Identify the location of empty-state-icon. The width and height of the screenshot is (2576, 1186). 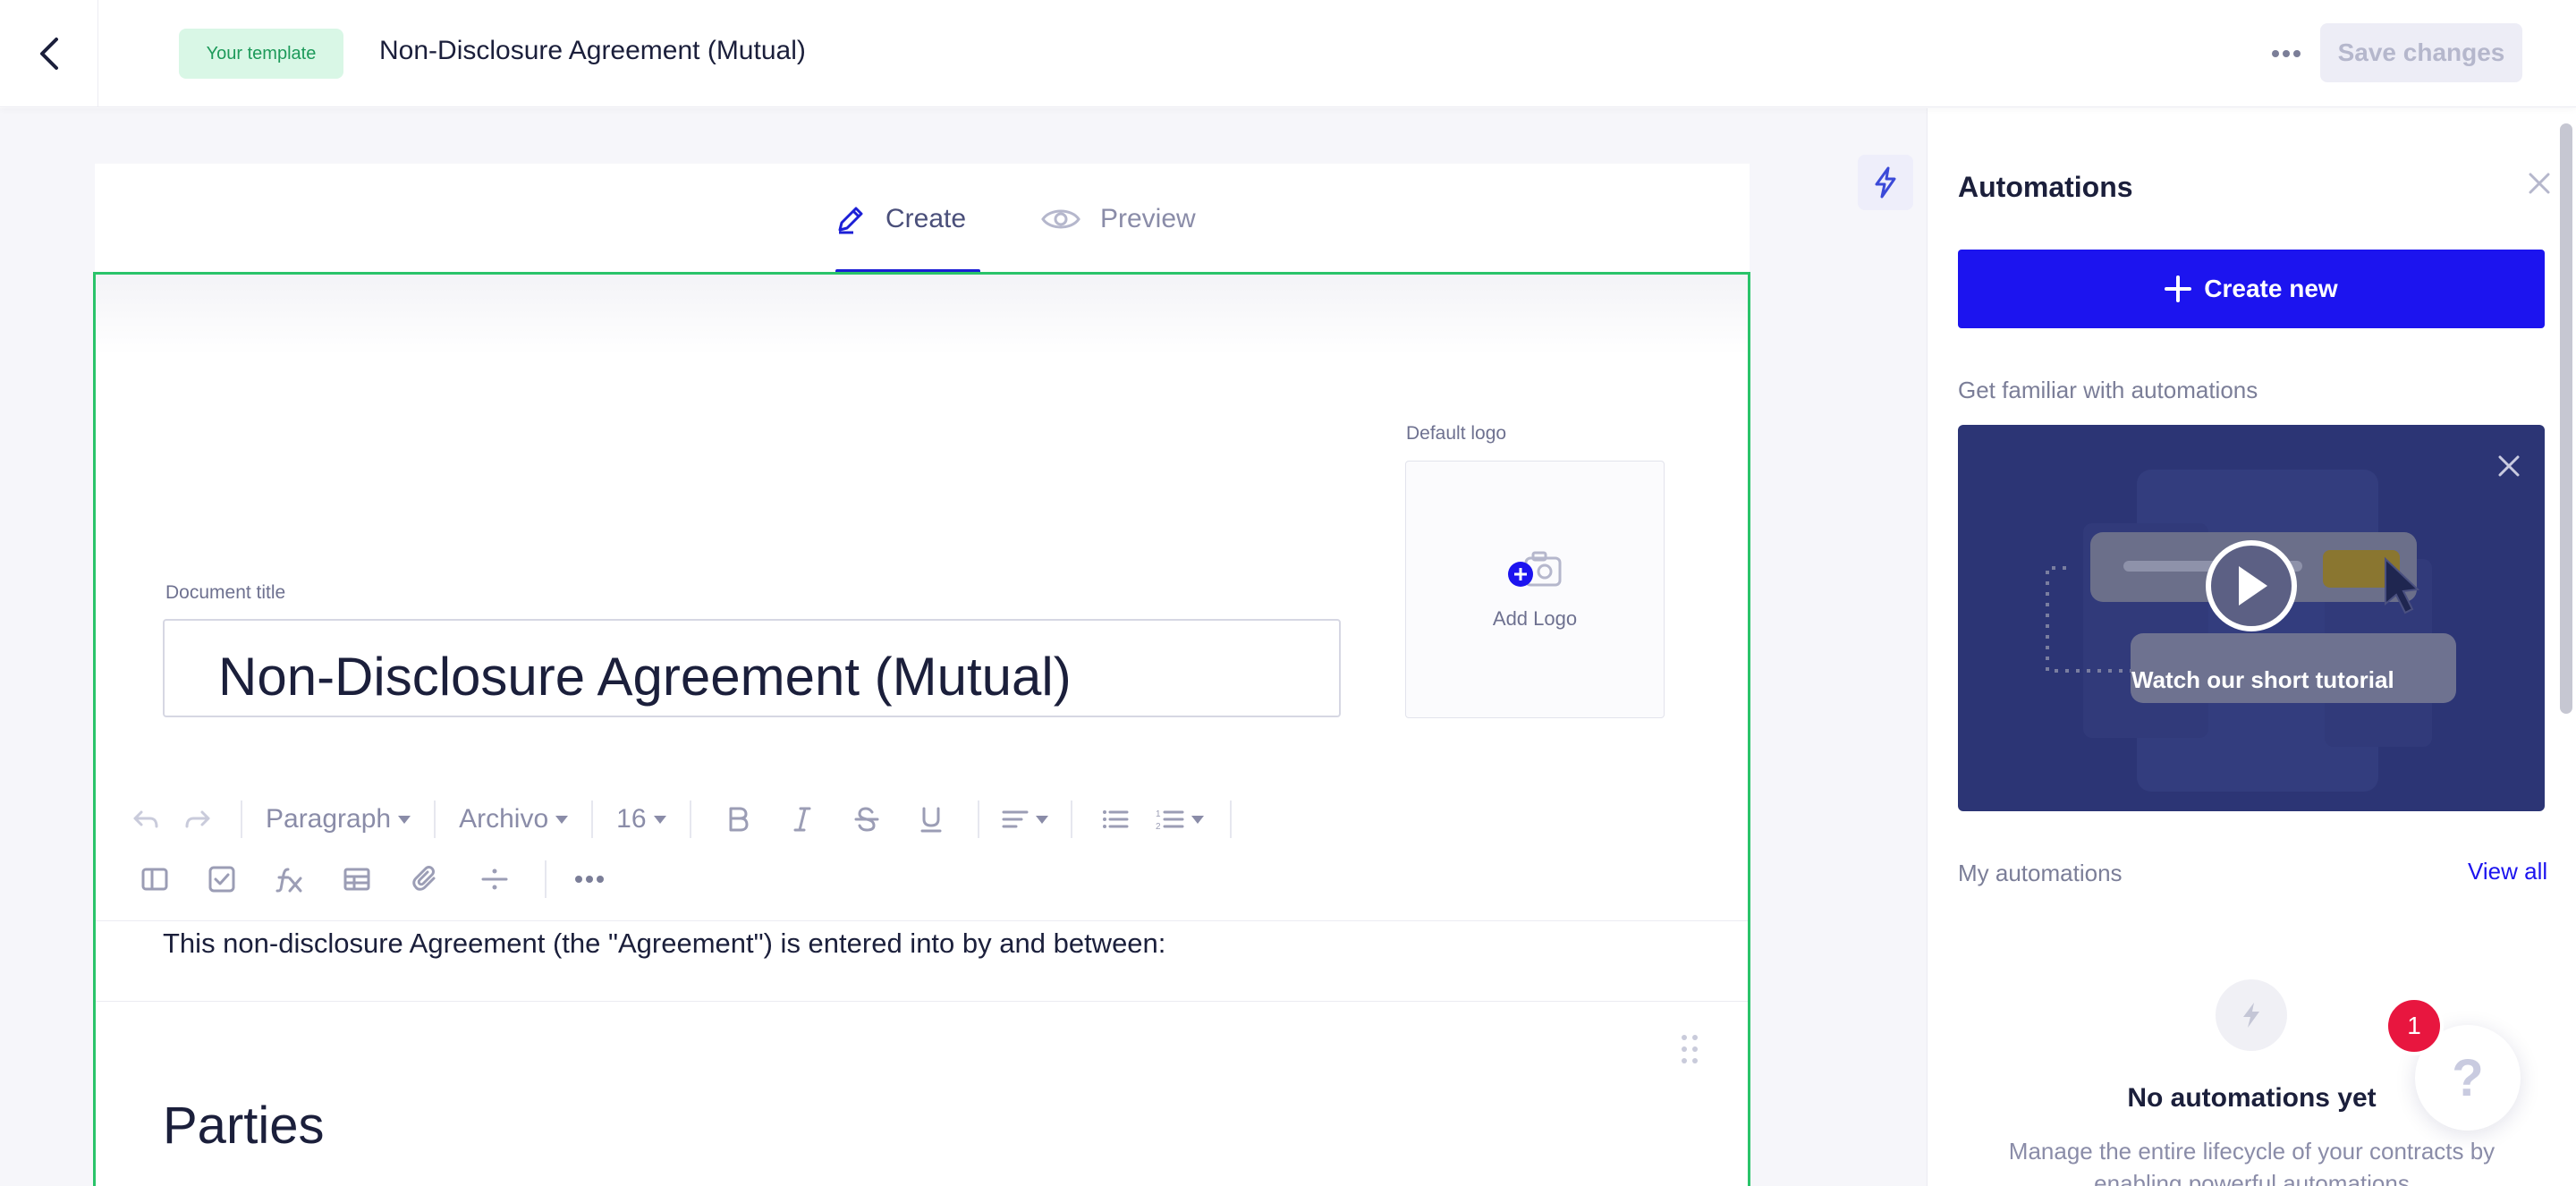
(2251, 1015).